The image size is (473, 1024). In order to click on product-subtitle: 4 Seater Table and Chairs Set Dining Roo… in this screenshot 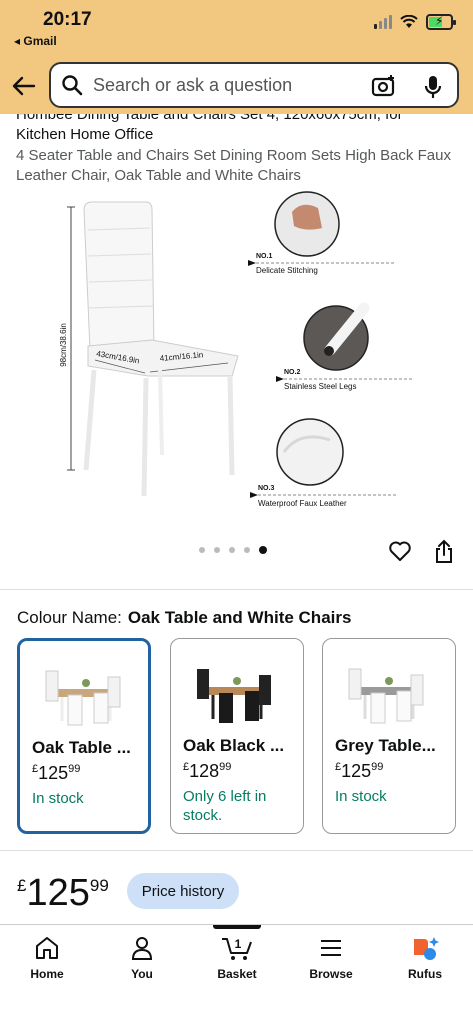, I will do `click(233, 165)`.